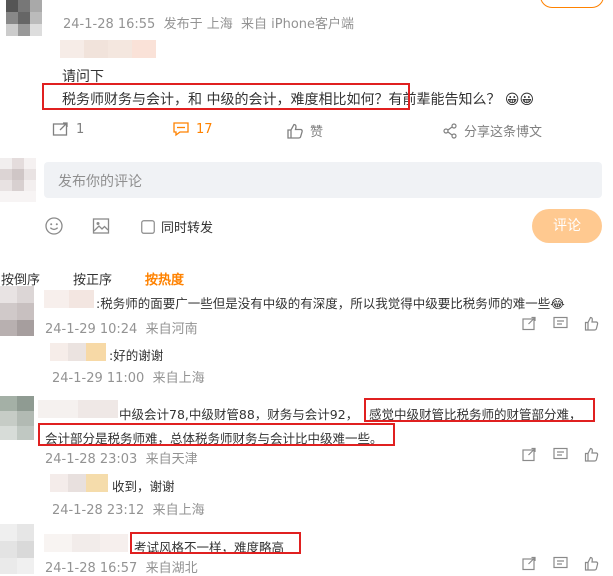 The image size is (613, 576). What do you see at coordinates (214, 438) in the screenshot?
I see `comment-text-boxed-2: 会计部分是税务师难，总体税务师财务与会计比中级难一些。` at bounding box center [214, 438].